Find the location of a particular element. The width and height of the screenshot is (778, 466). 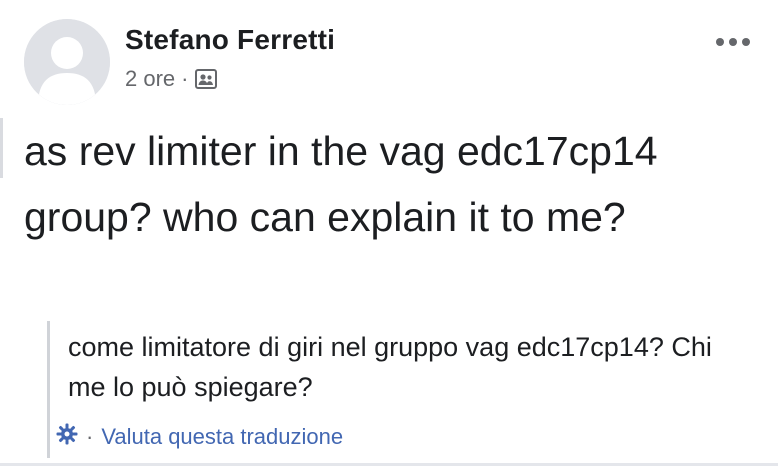

rate-translation-link: Valuta questa traduzione is located at coordinates (222, 437).